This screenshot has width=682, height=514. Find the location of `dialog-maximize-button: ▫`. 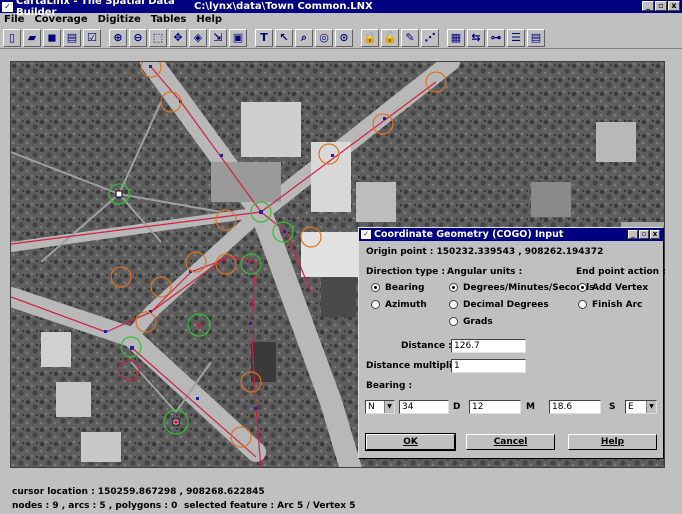

dialog-maximize-button: ▫ is located at coordinates (644, 234).